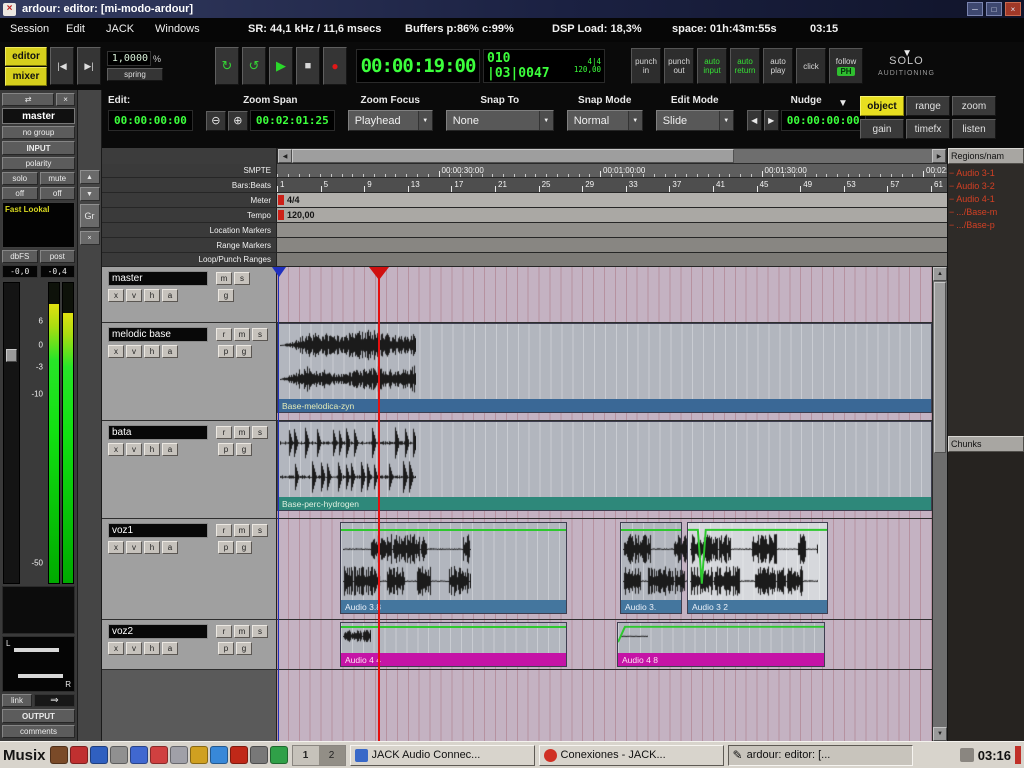 Image resolution: width=1024 pixels, height=768 pixels. Describe the element at coordinates (281, 200) in the screenshot. I see `meter-marker-flag` at that location.